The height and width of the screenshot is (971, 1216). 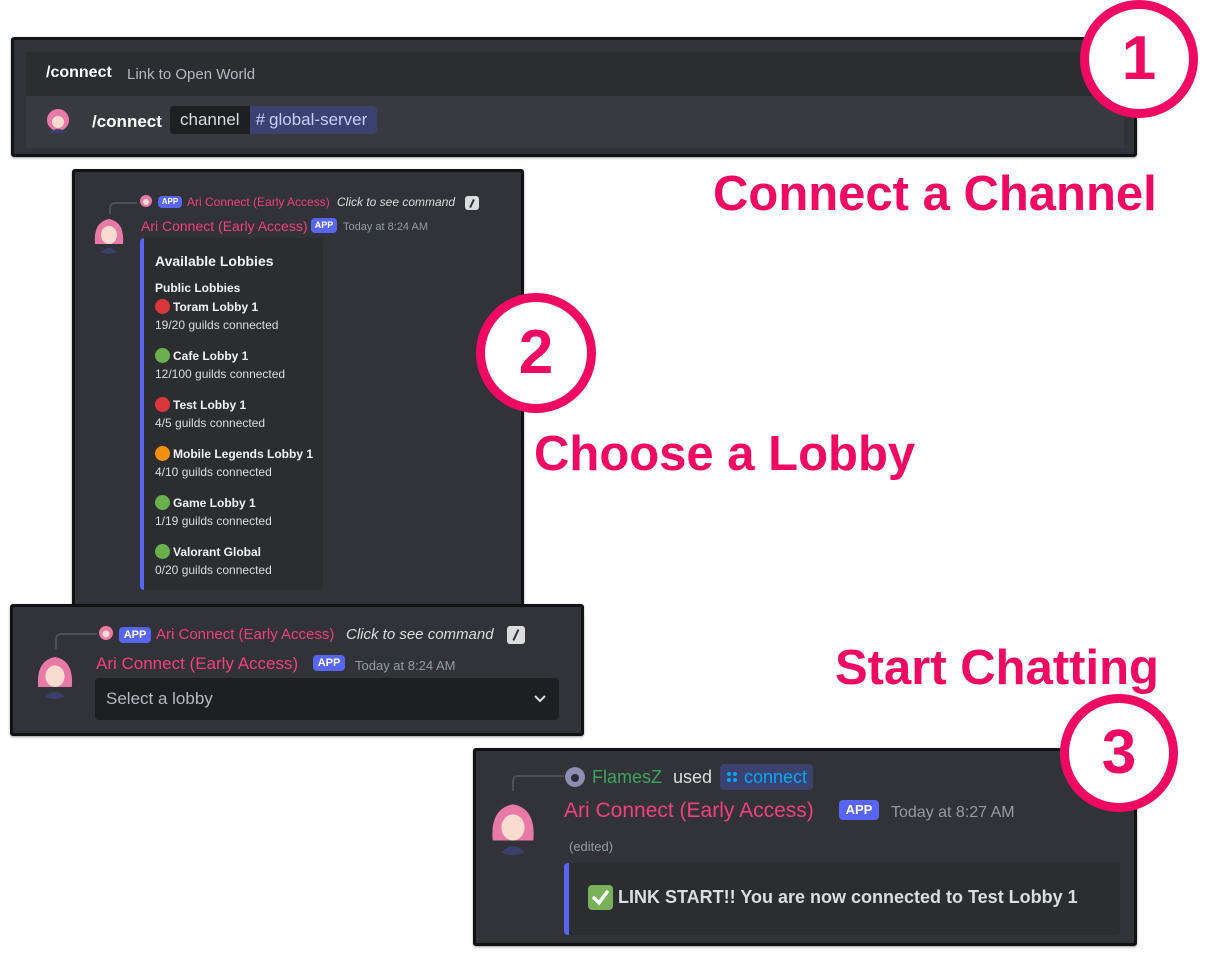 I want to click on lobby-status: 1/19 guilds connected, so click(x=213, y=521).